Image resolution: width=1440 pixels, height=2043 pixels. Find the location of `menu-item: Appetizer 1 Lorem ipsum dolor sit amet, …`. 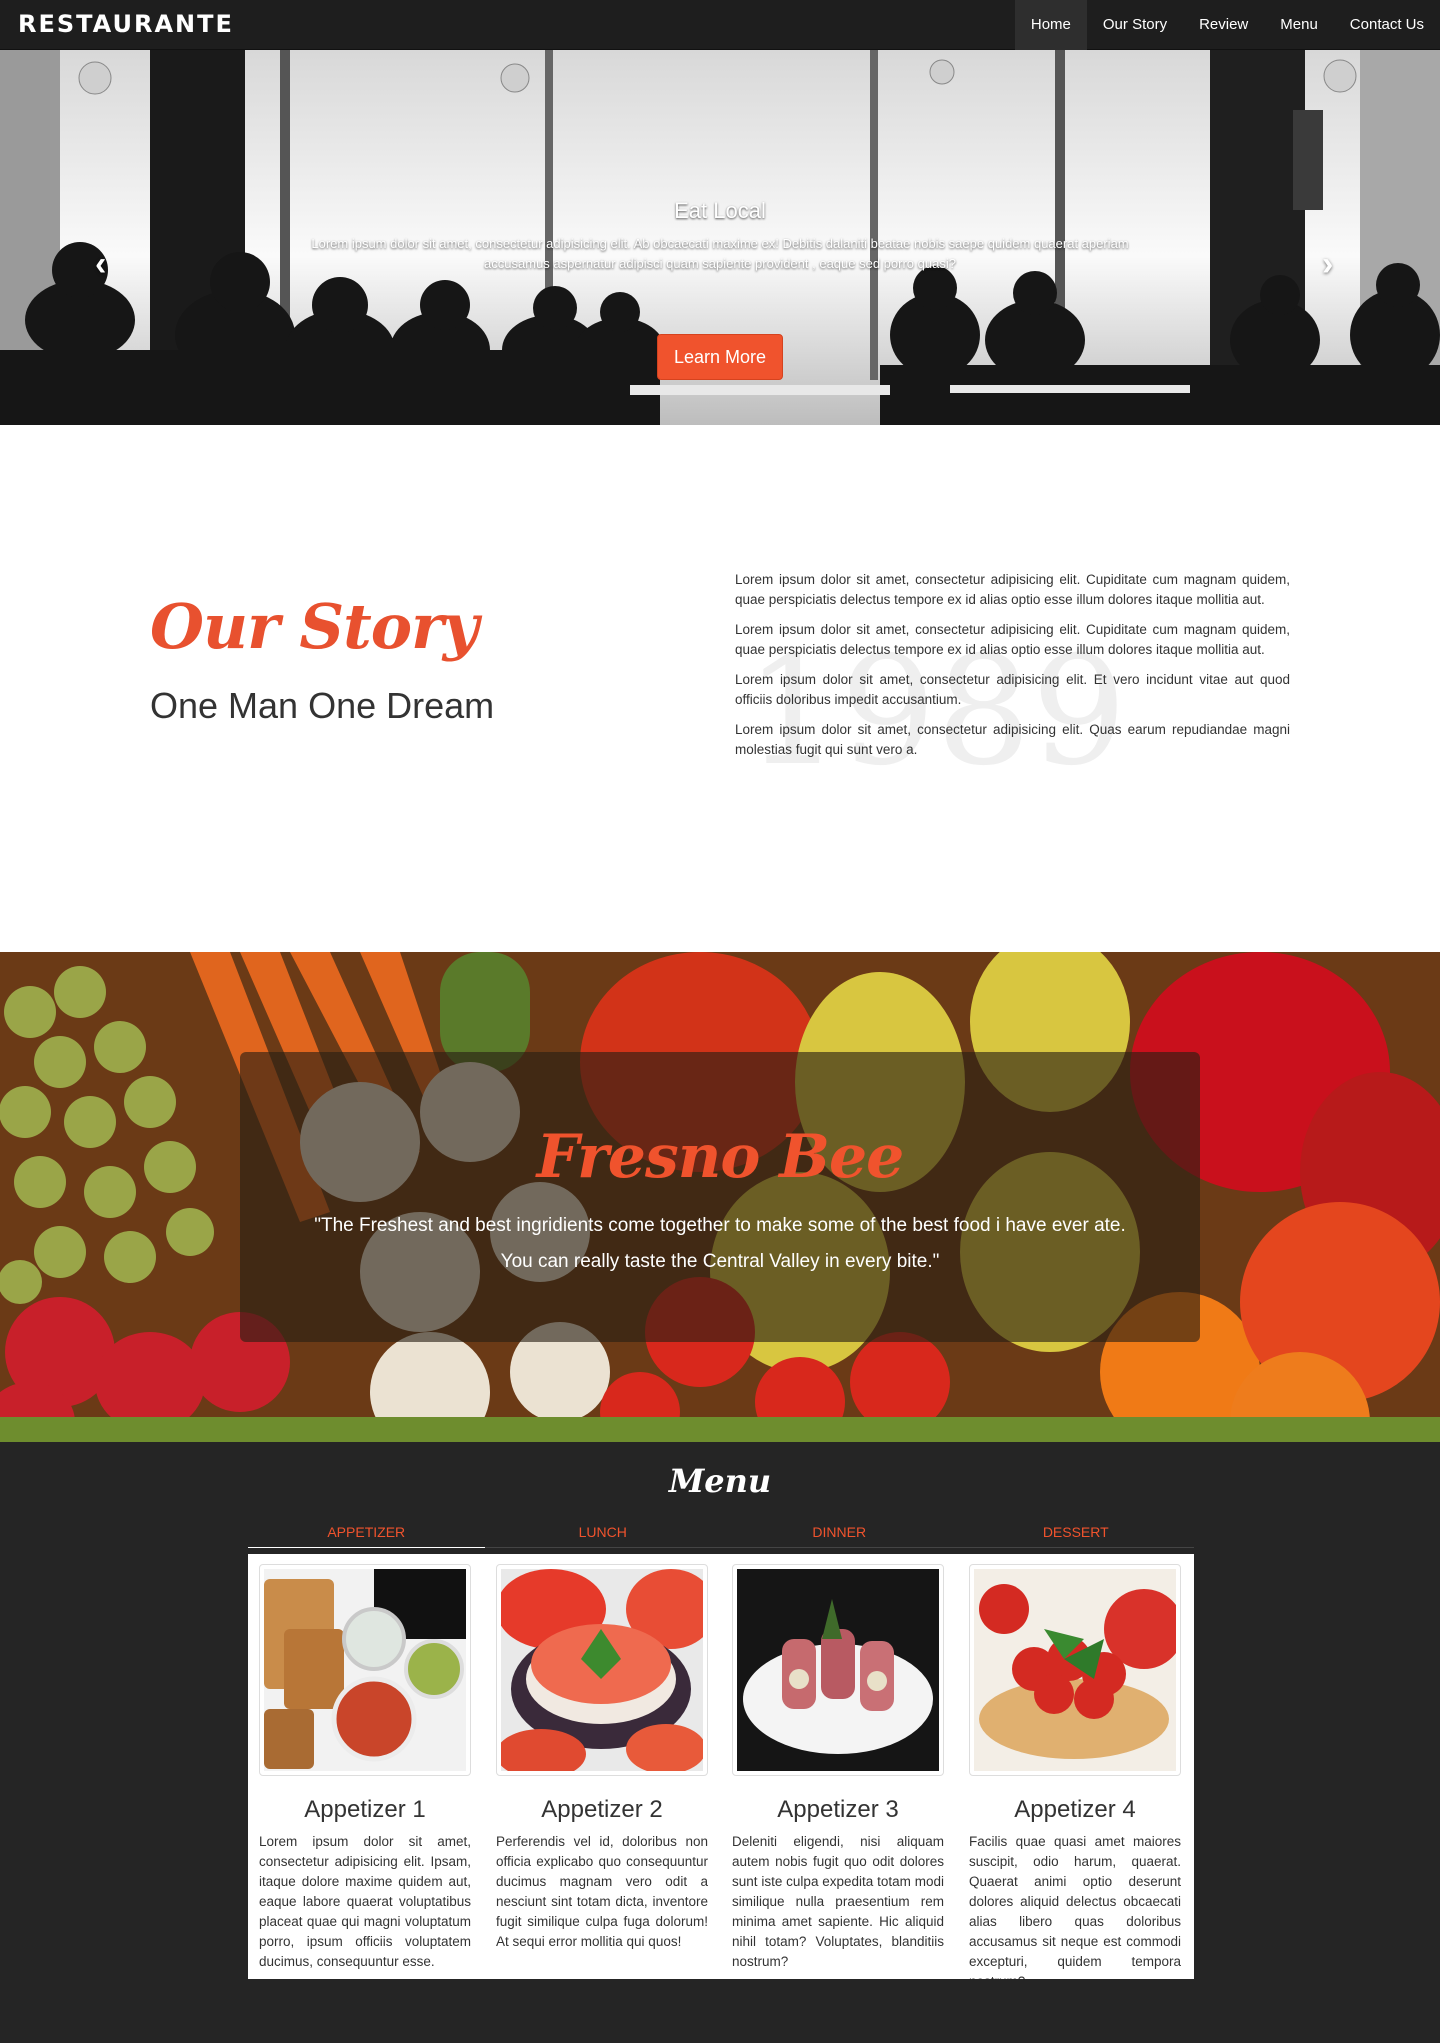

menu-item: Appetizer 1 Lorem ipsum dolor sit amet, … is located at coordinates (365, 1768).